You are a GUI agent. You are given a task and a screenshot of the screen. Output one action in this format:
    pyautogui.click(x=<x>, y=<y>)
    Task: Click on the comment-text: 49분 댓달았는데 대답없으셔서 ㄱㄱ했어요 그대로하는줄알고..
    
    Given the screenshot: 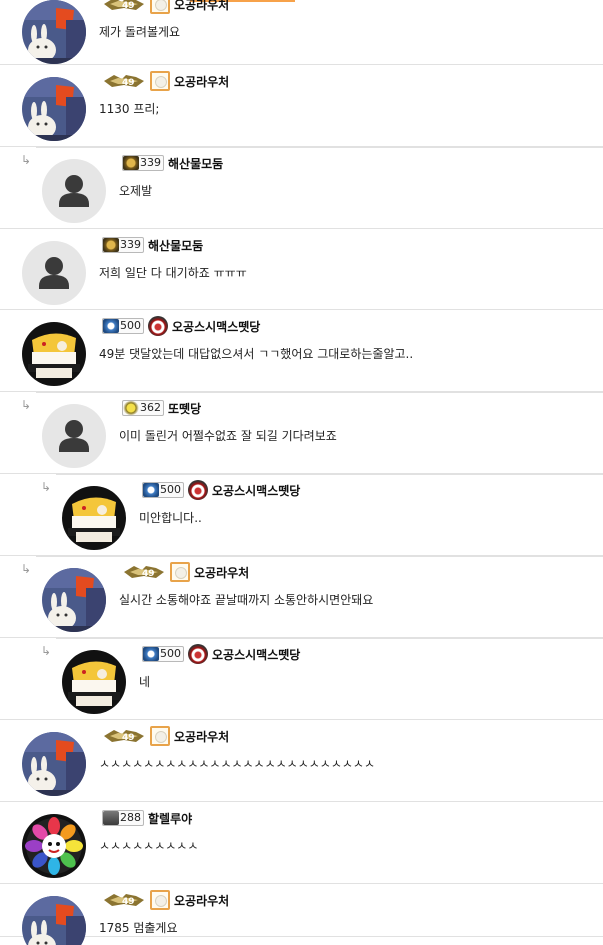 What is the action you would take?
    pyautogui.click(x=256, y=354)
    